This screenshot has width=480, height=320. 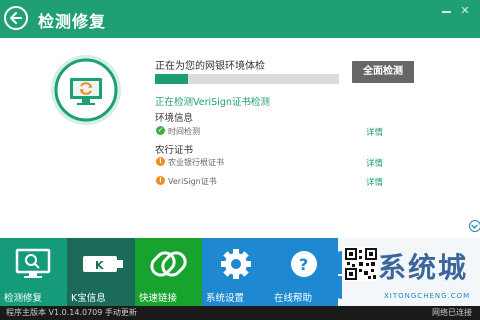 What do you see at coordinates (33, 263) in the screenshot?
I see `monitor-search-icon` at bounding box center [33, 263].